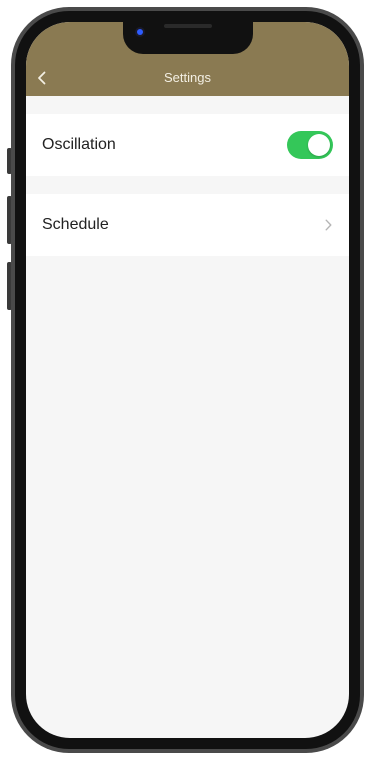 The image size is (375, 762). What do you see at coordinates (187, 77) in the screenshot?
I see `page-title: Settings` at bounding box center [187, 77].